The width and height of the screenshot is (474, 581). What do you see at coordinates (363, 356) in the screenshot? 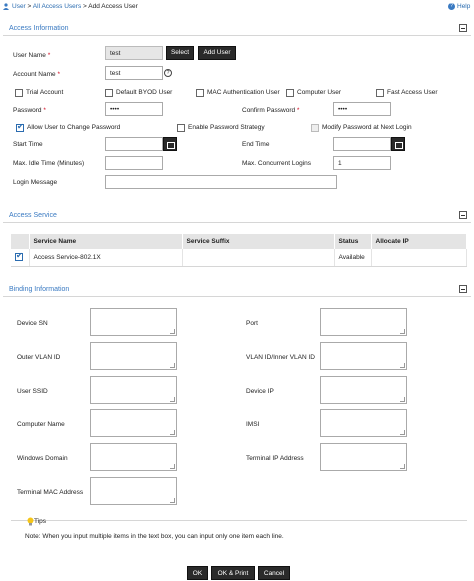
I see `vlan-inner-vlan-id-textarea` at bounding box center [363, 356].